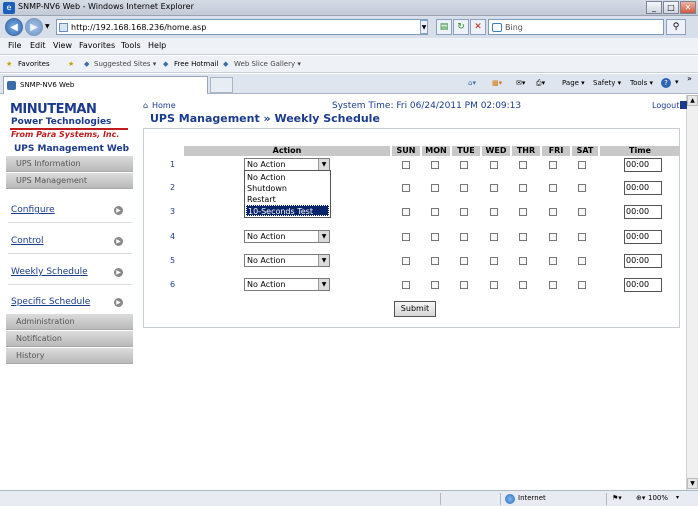  What do you see at coordinates (658, 498) in the screenshot?
I see `zoom-level: 100%` at bounding box center [658, 498].